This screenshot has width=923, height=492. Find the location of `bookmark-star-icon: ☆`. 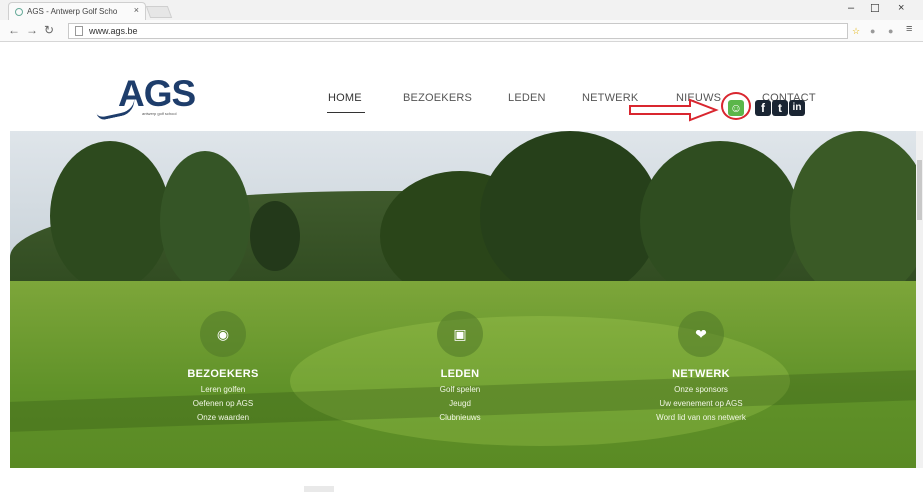

bookmark-star-icon: ☆ is located at coordinates (856, 31).